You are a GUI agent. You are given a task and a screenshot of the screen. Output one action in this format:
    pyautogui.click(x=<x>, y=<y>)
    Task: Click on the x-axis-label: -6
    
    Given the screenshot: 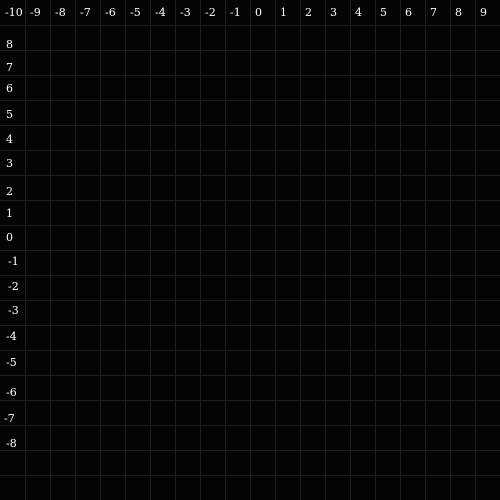 What is the action you would take?
    pyautogui.click(x=110, y=12)
    